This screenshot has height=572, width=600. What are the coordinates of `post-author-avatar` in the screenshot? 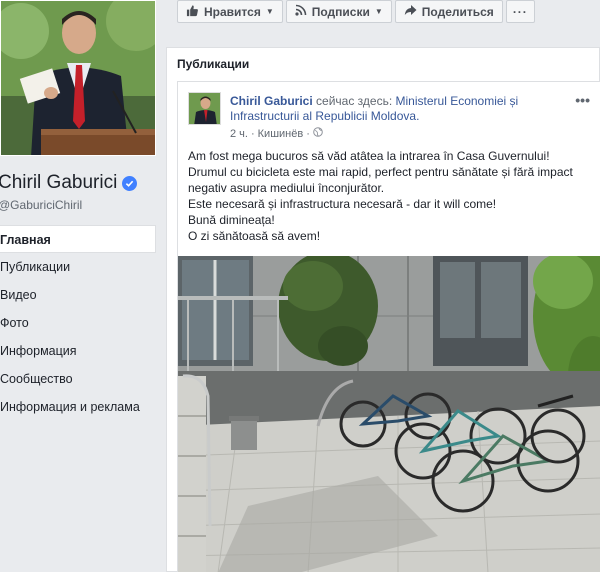 It's located at (204, 108).